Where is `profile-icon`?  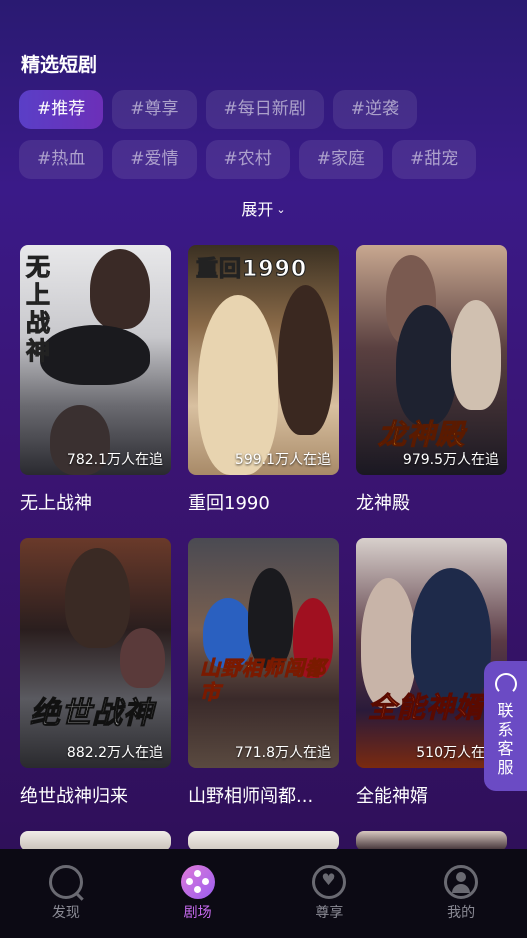 profile-icon is located at coordinates (461, 882).